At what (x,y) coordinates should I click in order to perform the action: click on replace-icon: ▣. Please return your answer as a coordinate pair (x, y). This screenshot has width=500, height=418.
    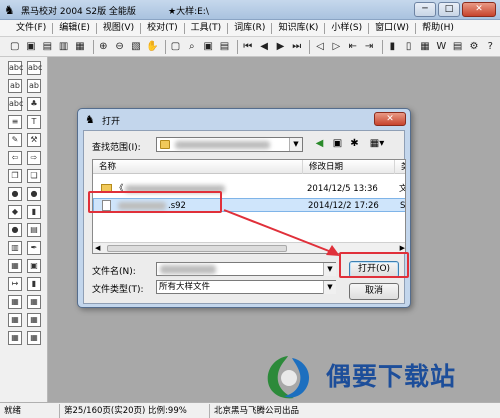
    Looking at the image, I should click on (208, 47).